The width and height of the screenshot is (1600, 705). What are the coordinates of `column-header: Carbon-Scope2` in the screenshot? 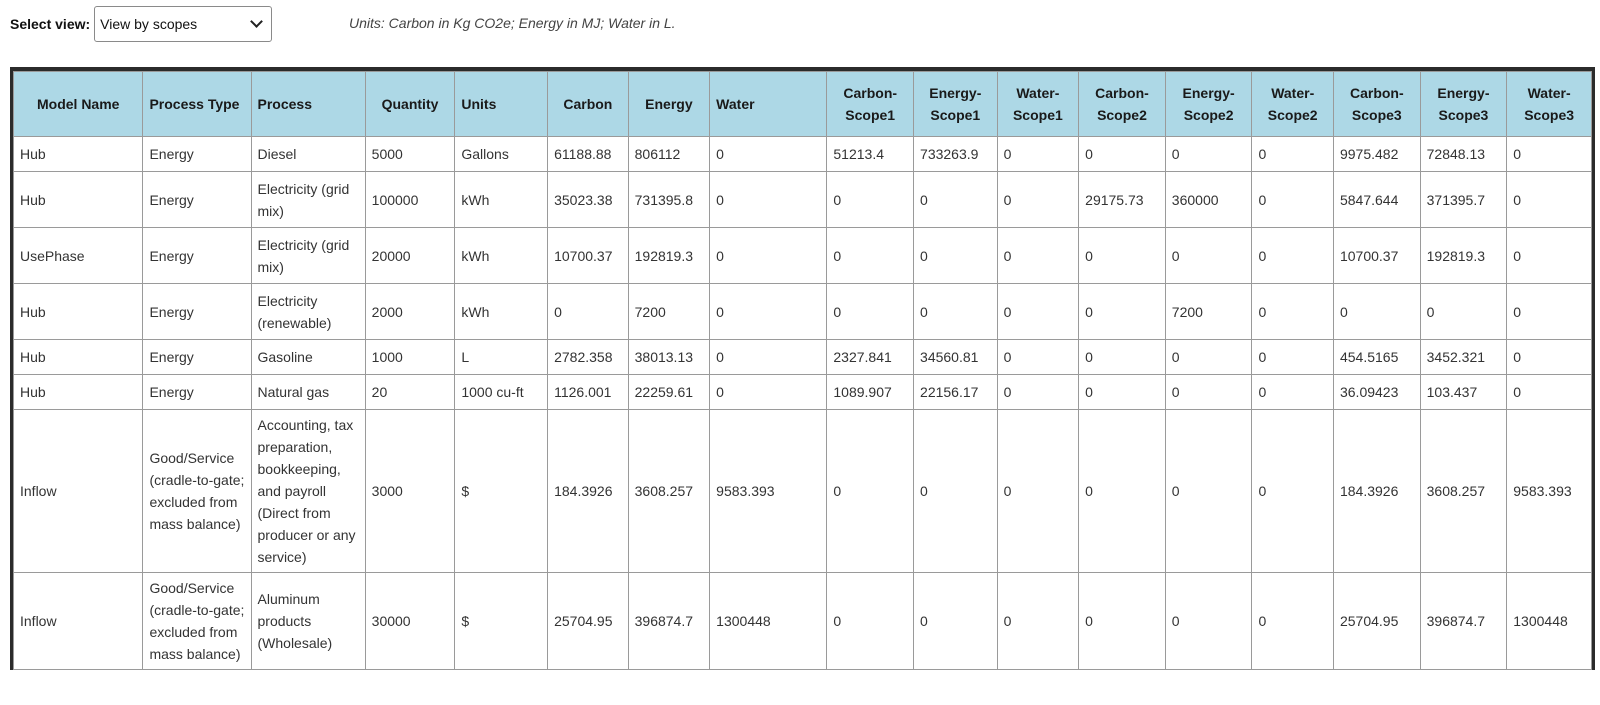 It's located at (1122, 104).